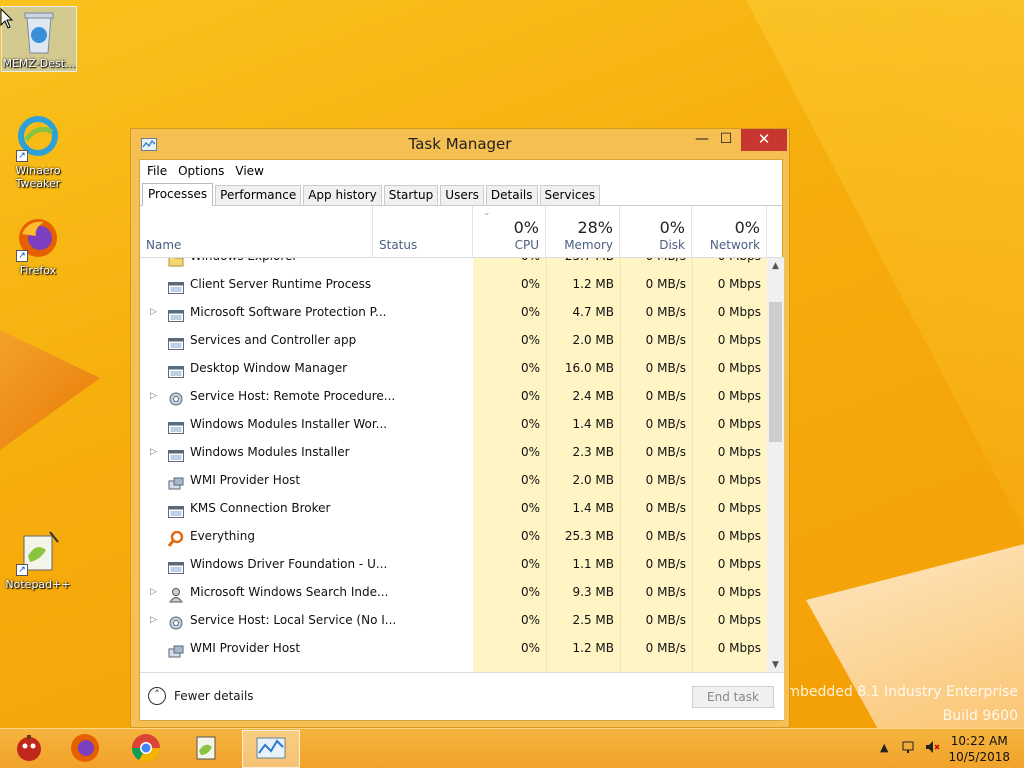 This screenshot has width=1024, height=768. What do you see at coordinates (733, 697) in the screenshot?
I see `end-task-button: End task` at bounding box center [733, 697].